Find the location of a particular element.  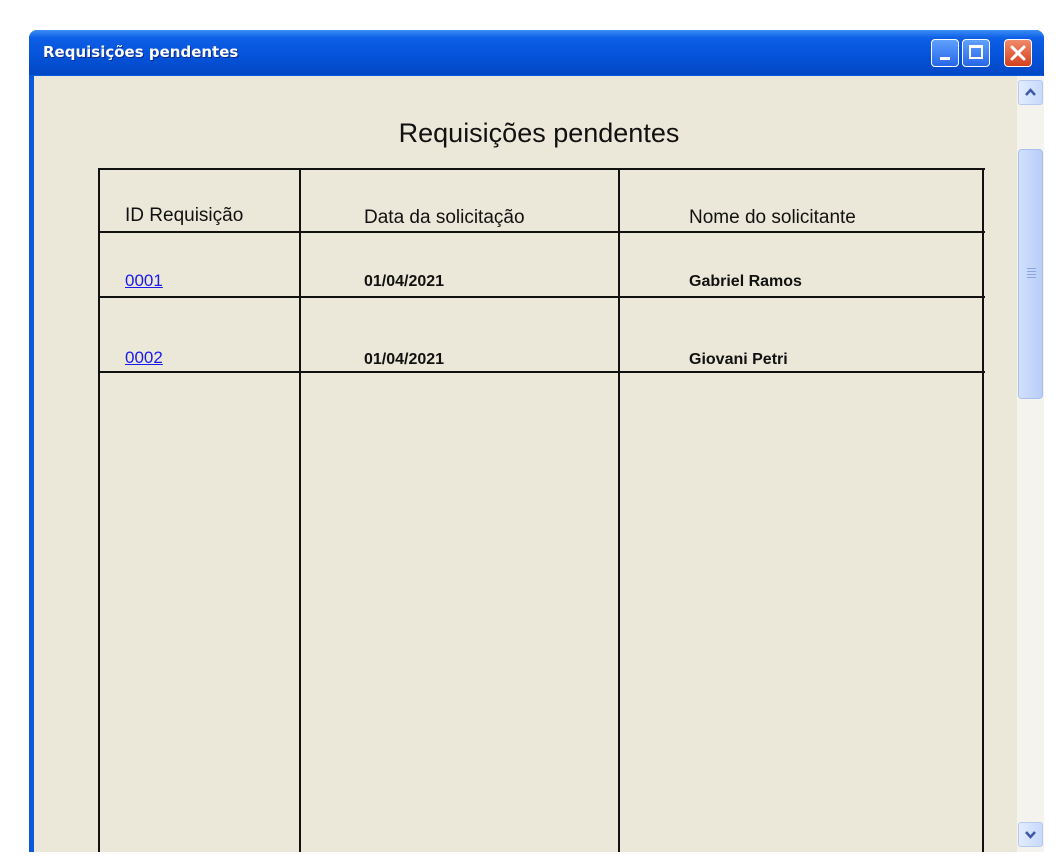

minimize-button is located at coordinates (945, 53).